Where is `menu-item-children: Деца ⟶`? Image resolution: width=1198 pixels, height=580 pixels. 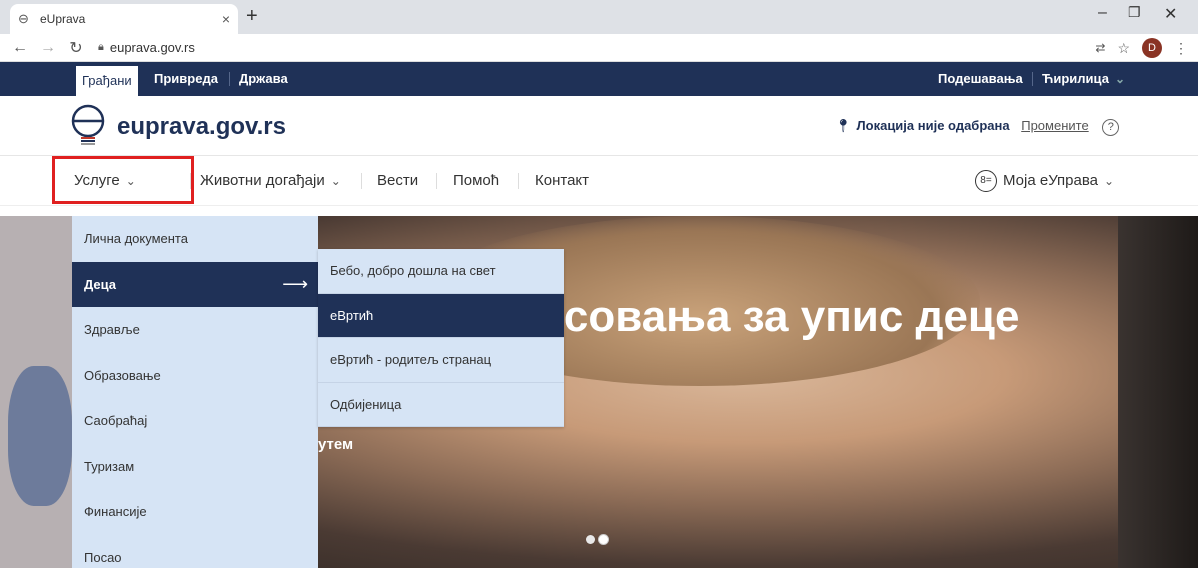
menu-item-children: Деца ⟶ is located at coordinates (195, 285).